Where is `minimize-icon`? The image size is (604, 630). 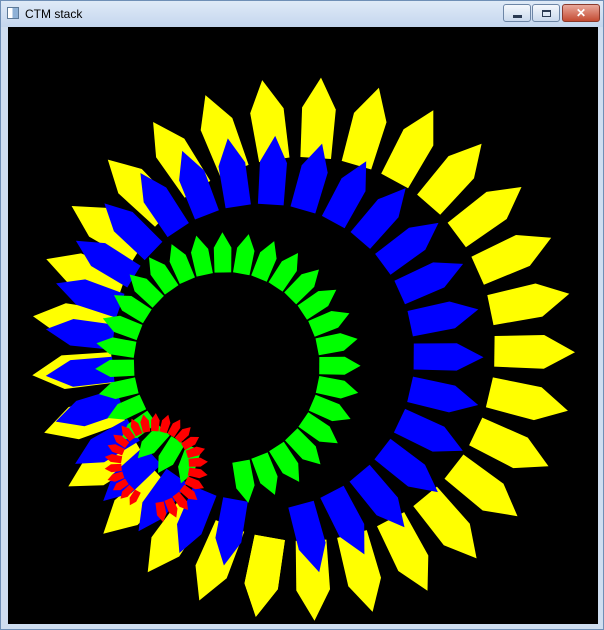 minimize-icon is located at coordinates (517, 16).